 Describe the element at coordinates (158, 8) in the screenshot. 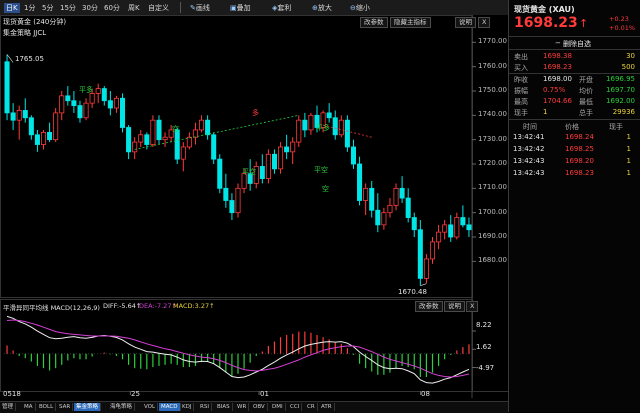

I see `custom-button: 自定义` at that location.